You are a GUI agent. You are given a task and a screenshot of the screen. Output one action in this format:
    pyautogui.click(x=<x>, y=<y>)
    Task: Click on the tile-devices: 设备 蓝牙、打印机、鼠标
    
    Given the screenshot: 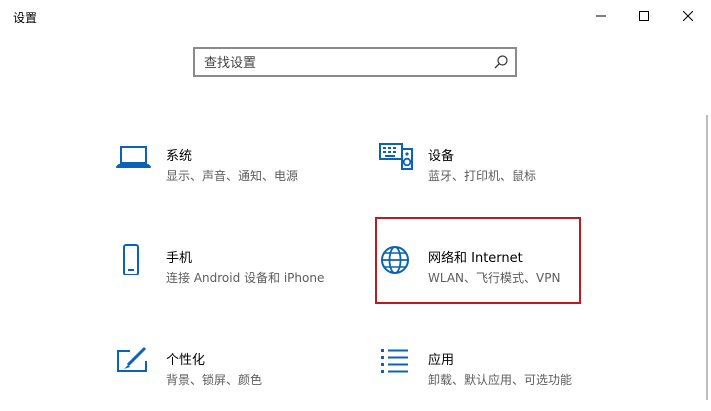 What is the action you would take?
    pyautogui.click(x=480, y=172)
    